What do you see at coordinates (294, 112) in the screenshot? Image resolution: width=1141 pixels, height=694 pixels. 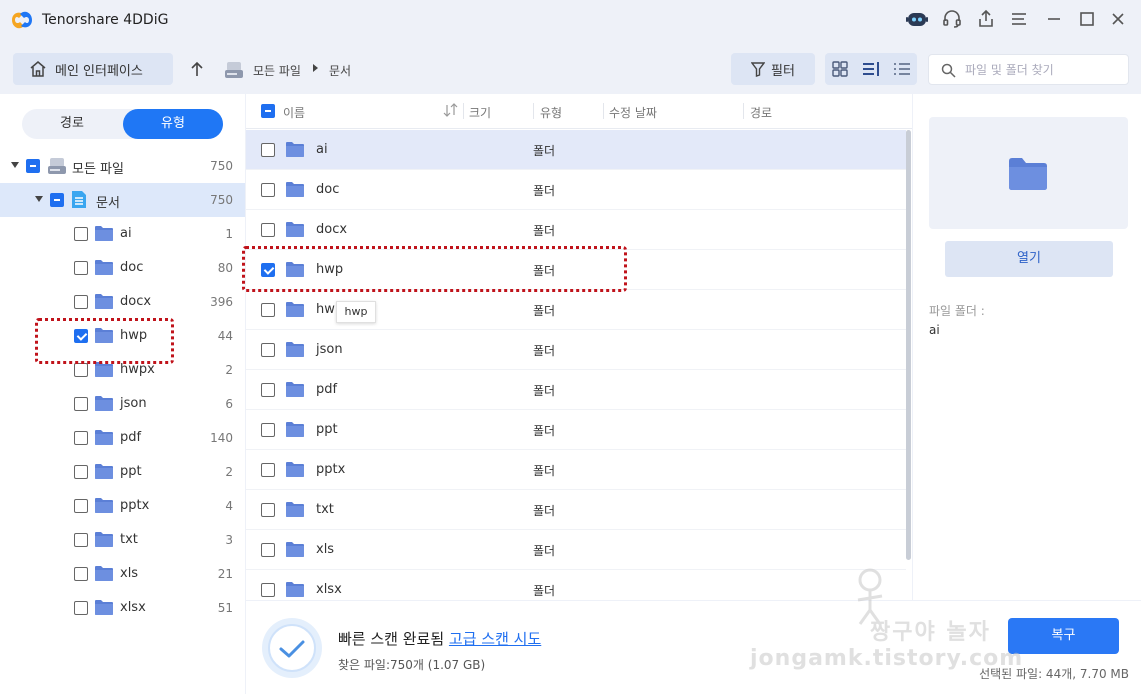 I see `column-name: 이름` at bounding box center [294, 112].